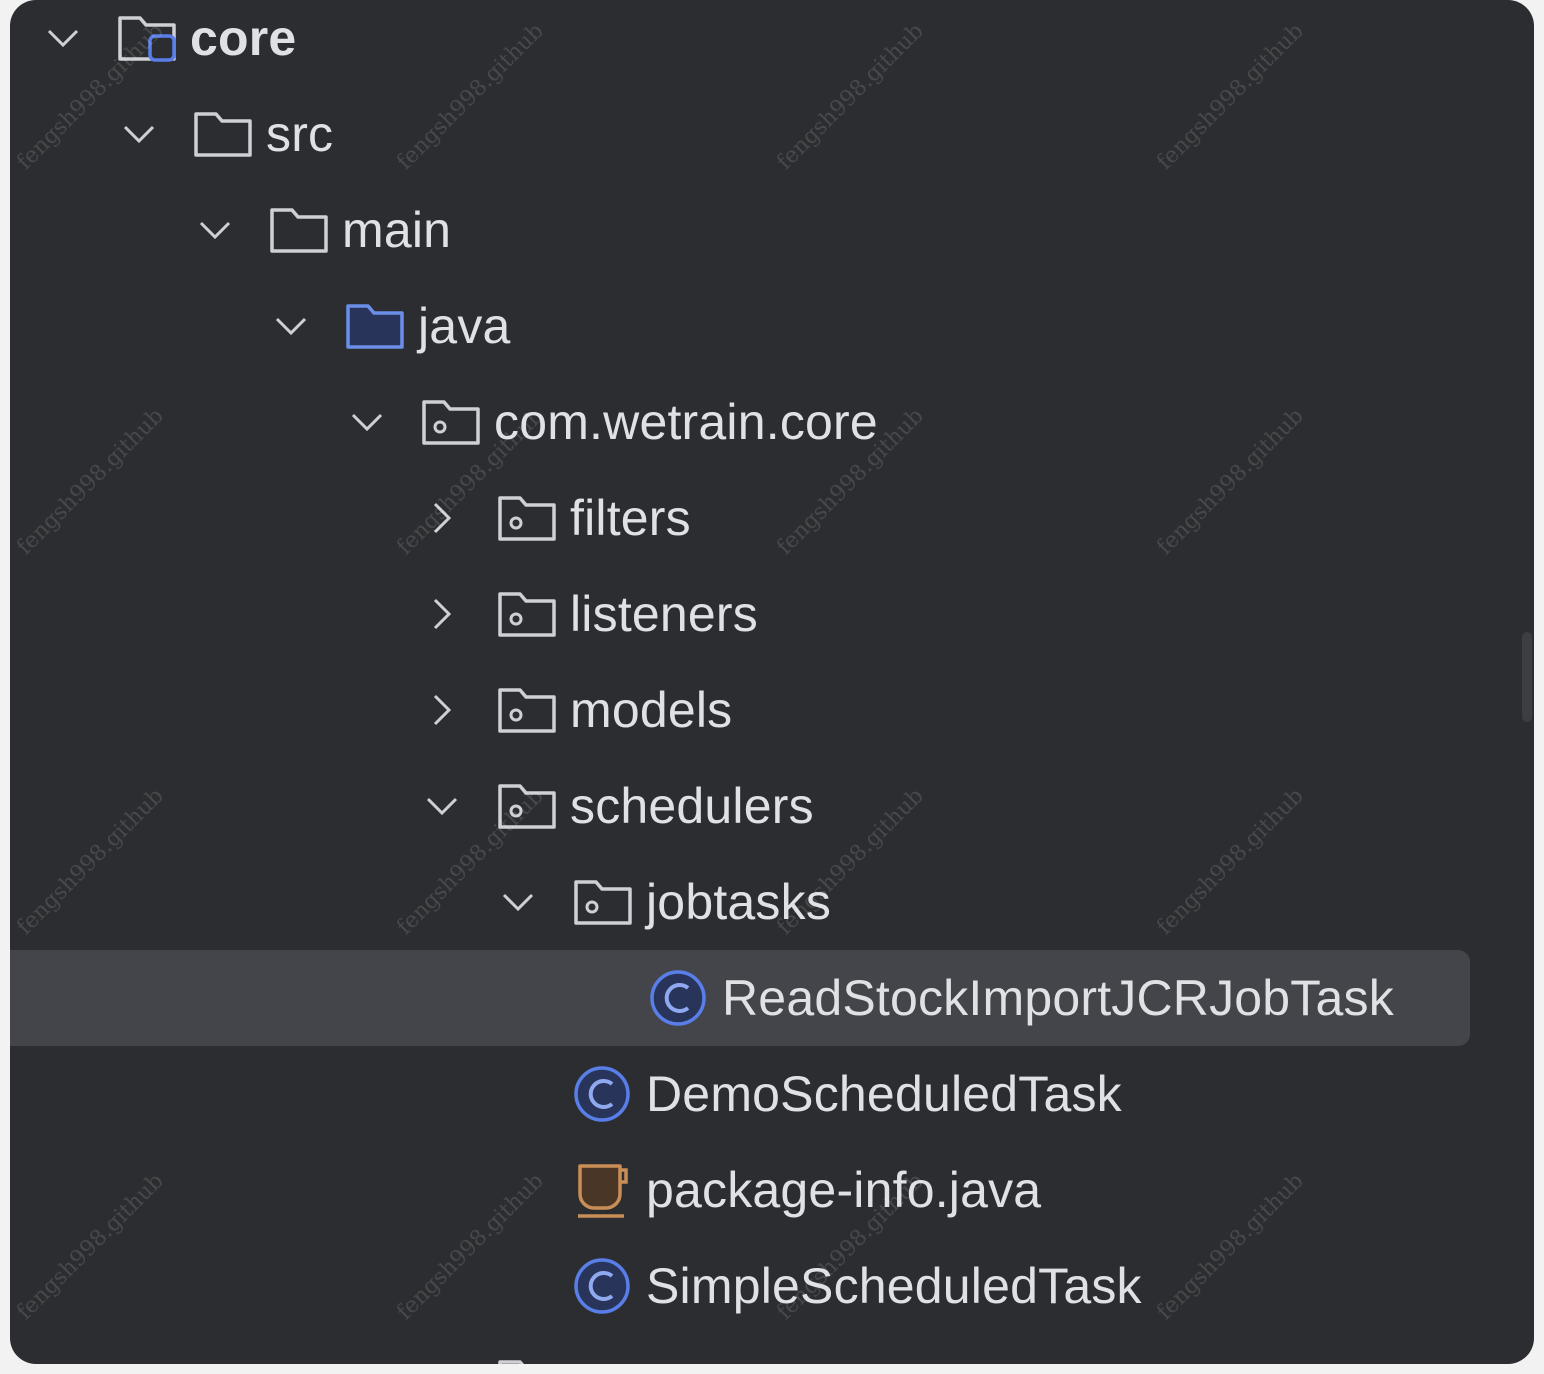 The height and width of the screenshot is (1374, 1544). Describe the element at coordinates (603, 1191) in the screenshot. I see `java-file-icon` at that location.